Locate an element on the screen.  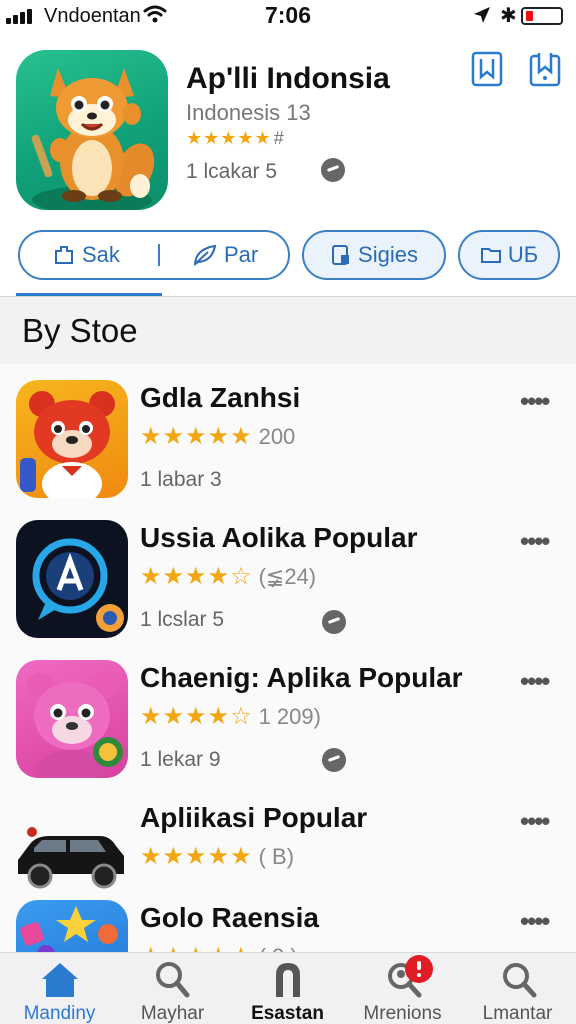
fox-character-icon is located at coordinates (92, 130).